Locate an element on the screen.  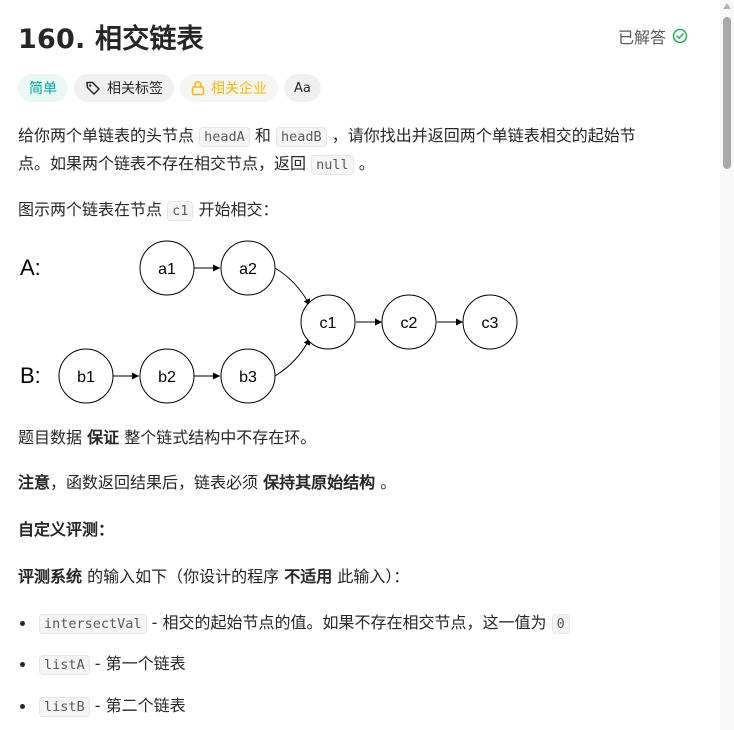
solved-label: 已解答 is located at coordinates (641, 37).